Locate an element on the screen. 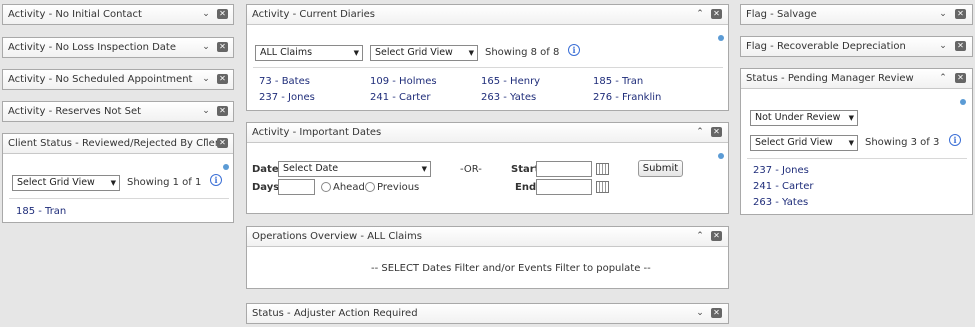 Image resolution: width=975 pixels, height=327 pixels. claims-filter-select: ALL Claims ▼ is located at coordinates (309, 53).